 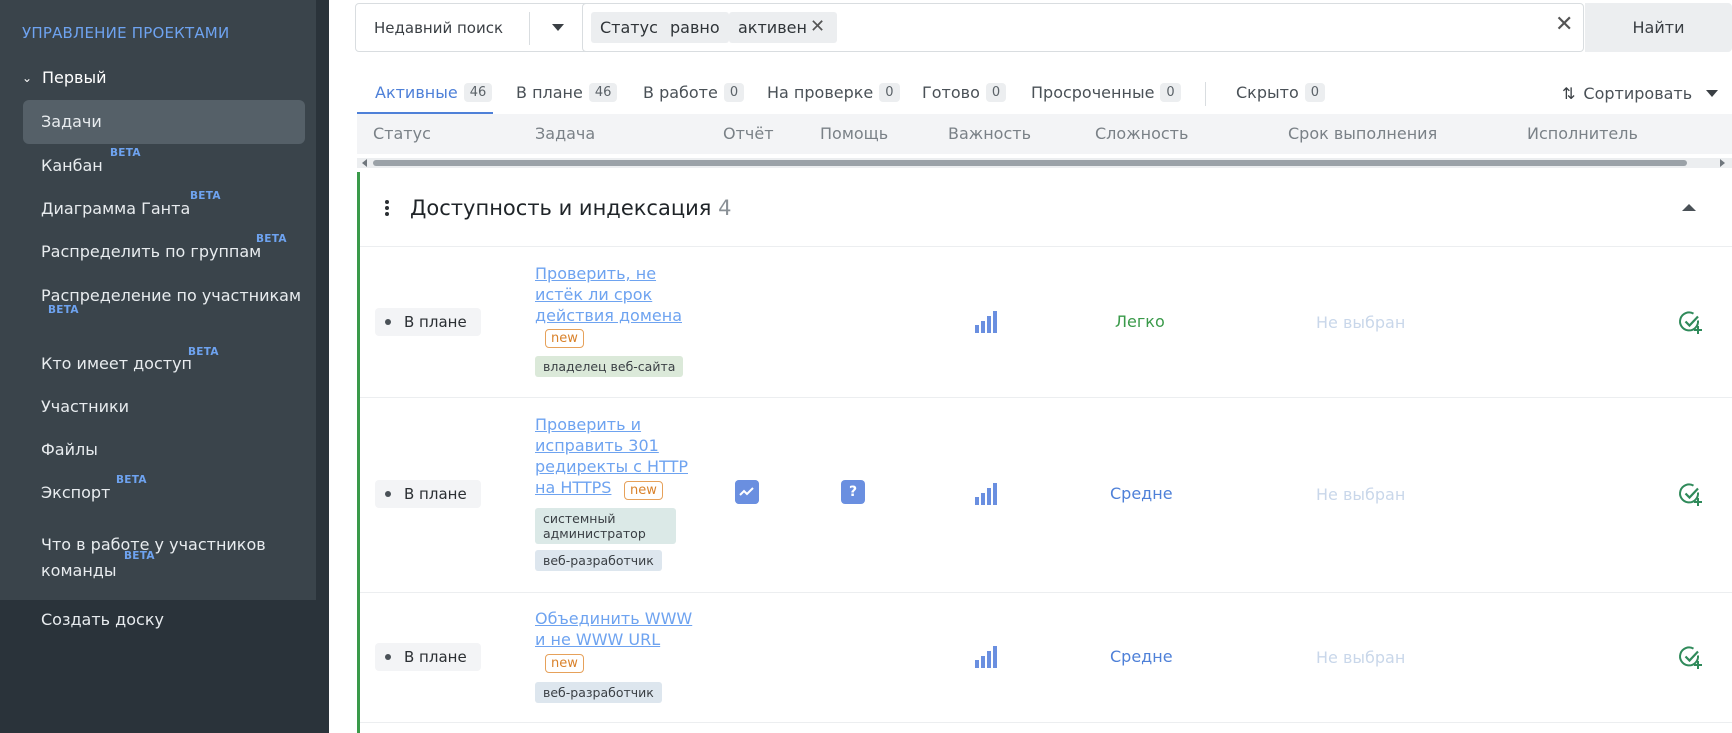 What do you see at coordinates (434, 92) in the screenshot?
I see `tab-active: Активные 46` at bounding box center [434, 92].